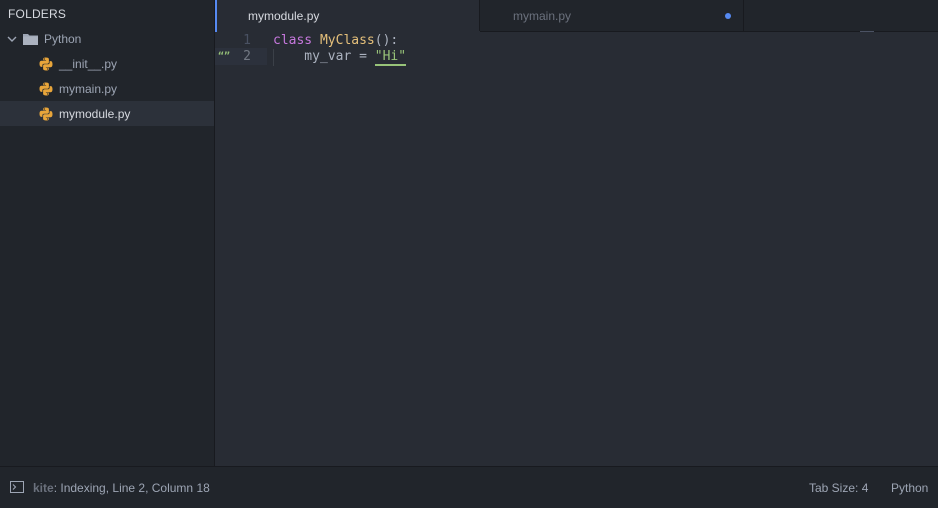  Describe the element at coordinates (611, 15) in the screenshot. I see `tab-mymain: mymain.py` at that location.